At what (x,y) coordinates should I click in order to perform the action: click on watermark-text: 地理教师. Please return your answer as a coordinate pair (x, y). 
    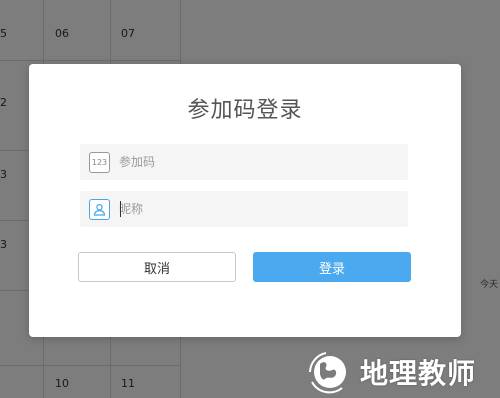
    Looking at the image, I should click on (418, 373).